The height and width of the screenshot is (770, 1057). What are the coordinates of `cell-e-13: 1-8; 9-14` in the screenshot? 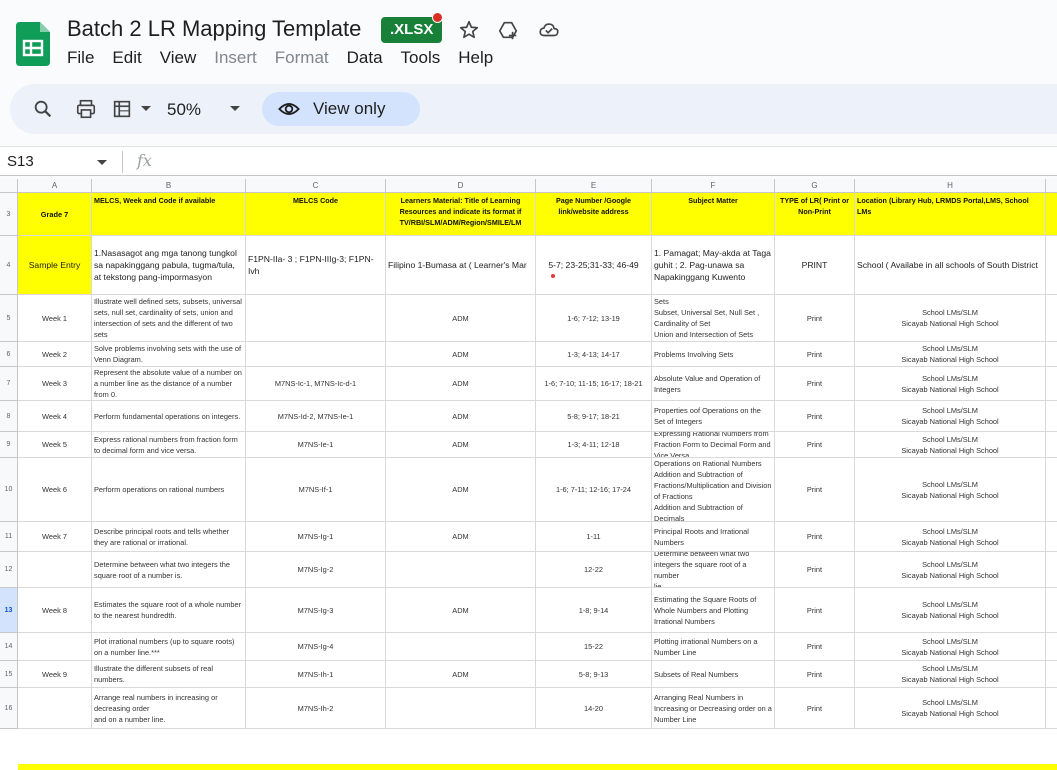 It's located at (594, 610).